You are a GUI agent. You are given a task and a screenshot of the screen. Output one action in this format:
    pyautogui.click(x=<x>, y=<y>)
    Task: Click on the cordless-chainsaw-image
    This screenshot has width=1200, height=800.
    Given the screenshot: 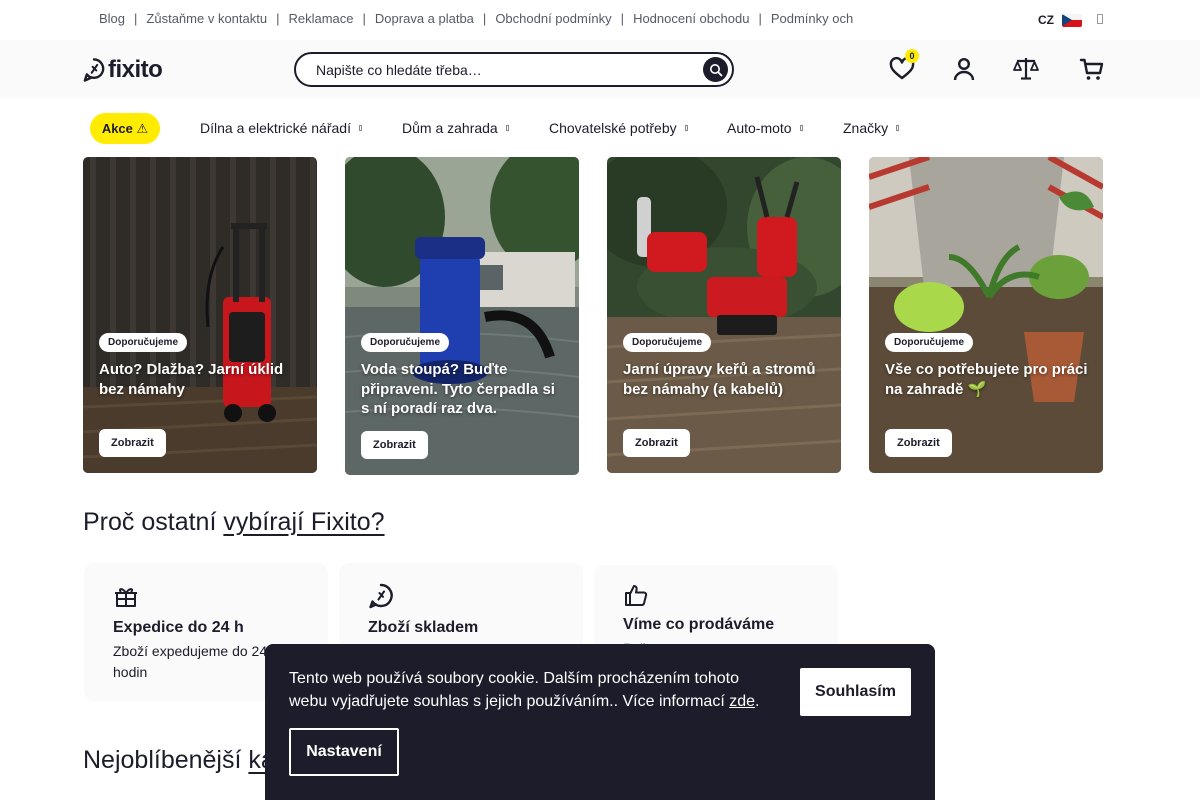 What is the action you would take?
    pyautogui.click(x=724, y=315)
    